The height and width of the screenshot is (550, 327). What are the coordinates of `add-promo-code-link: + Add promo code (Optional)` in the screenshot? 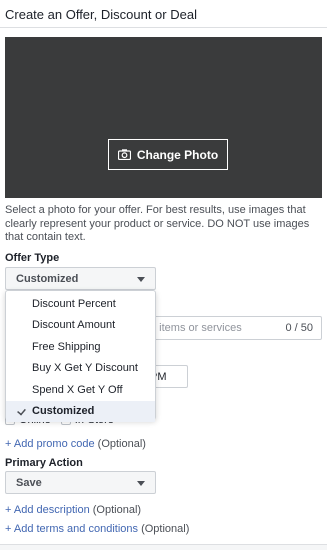 It's located at (75, 444).